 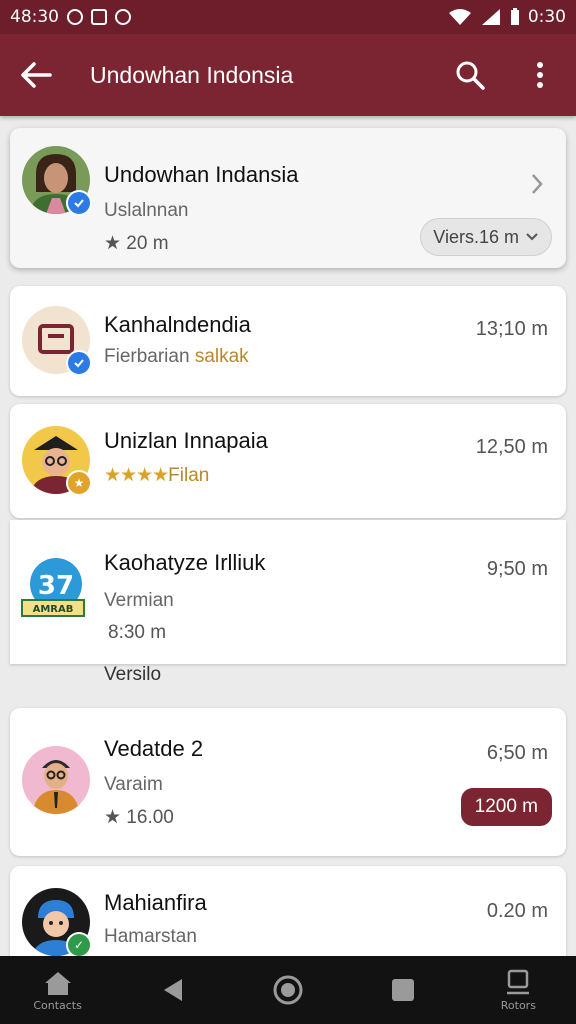 I want to click on nav-home-button: Contacts, so click(x=58, y=990).